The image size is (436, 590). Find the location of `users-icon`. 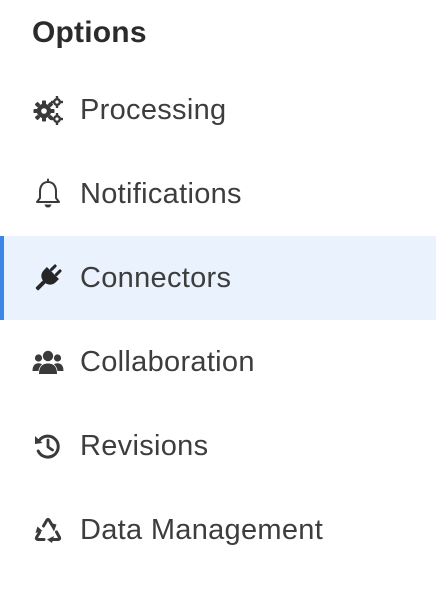

users-icon is located at coordinates (48, 362).